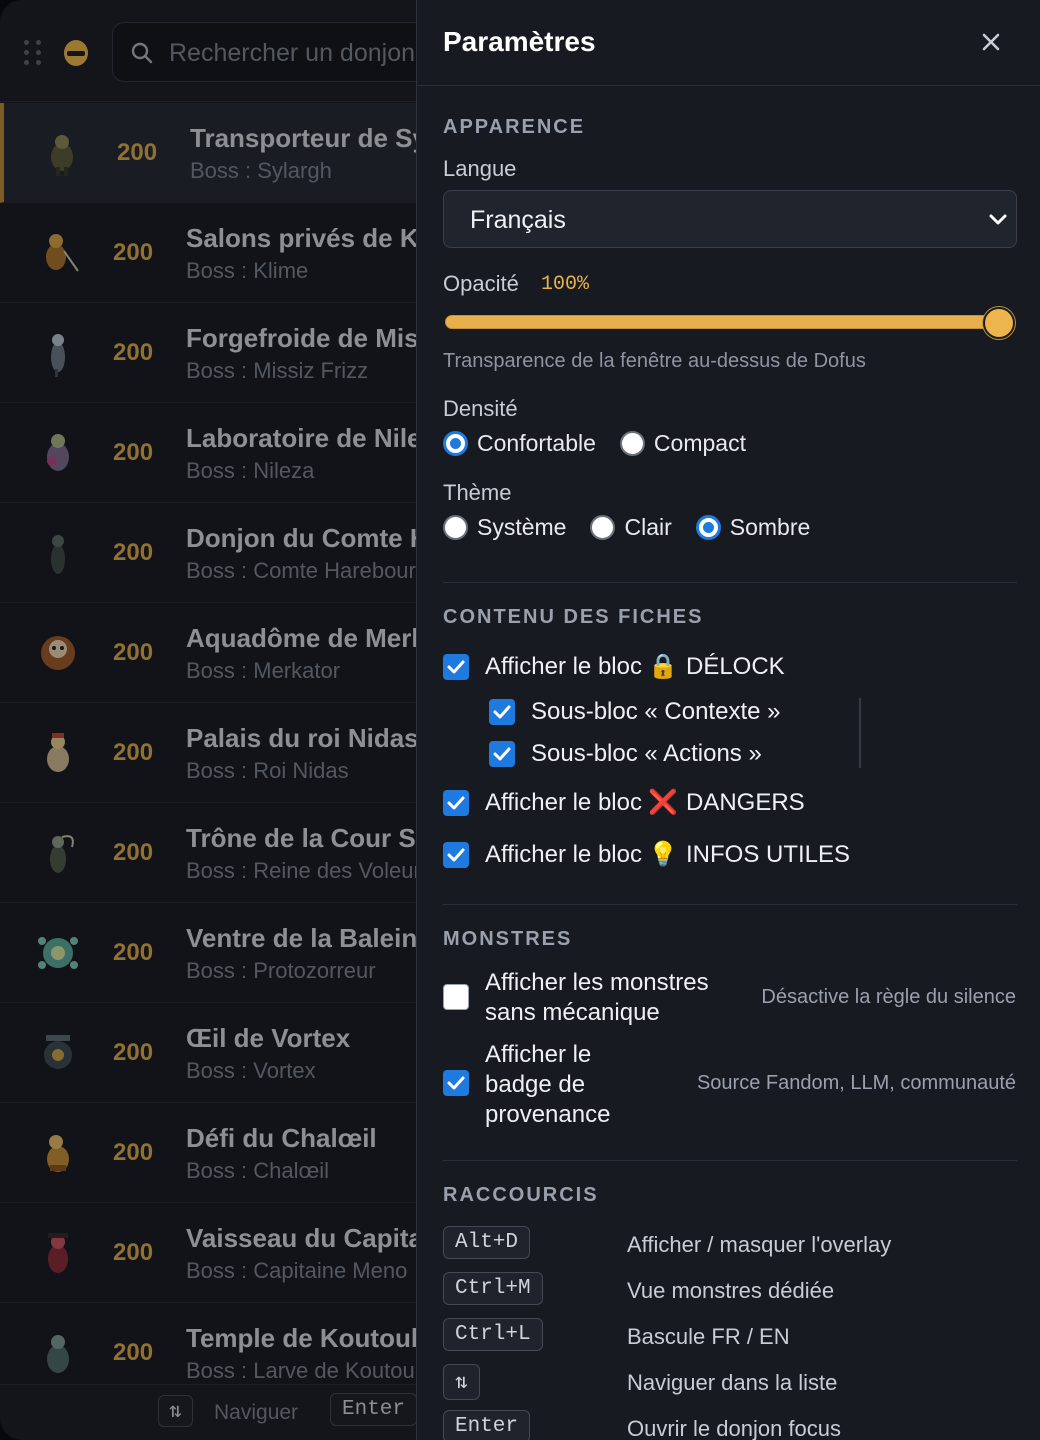  Describe the element at coordinates (487, 1242) in the screenshot. I see `shortcut-key: Alt+D` at that location.